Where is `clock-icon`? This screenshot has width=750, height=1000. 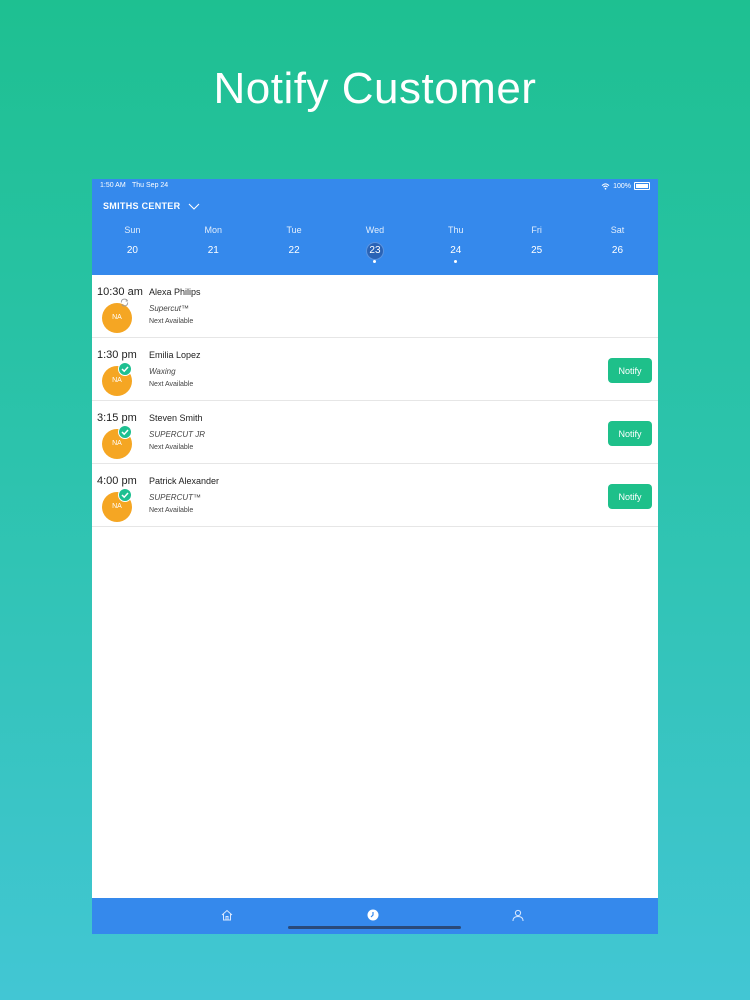 clock-icon is located at coordinates (373, 915).